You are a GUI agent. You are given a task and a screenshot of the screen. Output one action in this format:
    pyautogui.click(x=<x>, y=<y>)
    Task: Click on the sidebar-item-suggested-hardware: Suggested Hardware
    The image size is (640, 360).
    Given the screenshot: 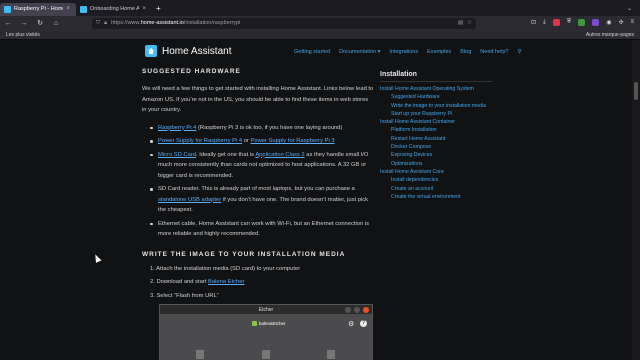 What is the action you would take?
    pyautogui.click(x=436, y=97)
    